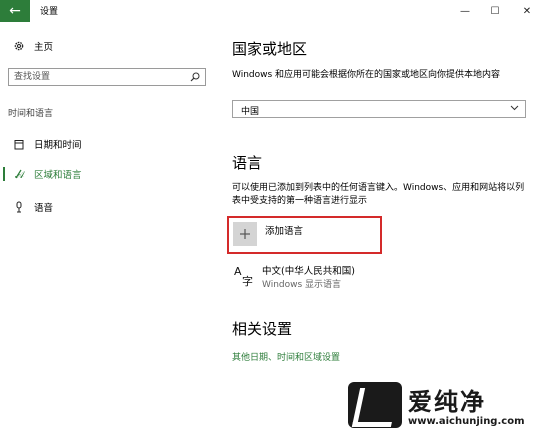  Describe the element at coordinates (99, 77) in the screenshot. I see `search-input` at that location.